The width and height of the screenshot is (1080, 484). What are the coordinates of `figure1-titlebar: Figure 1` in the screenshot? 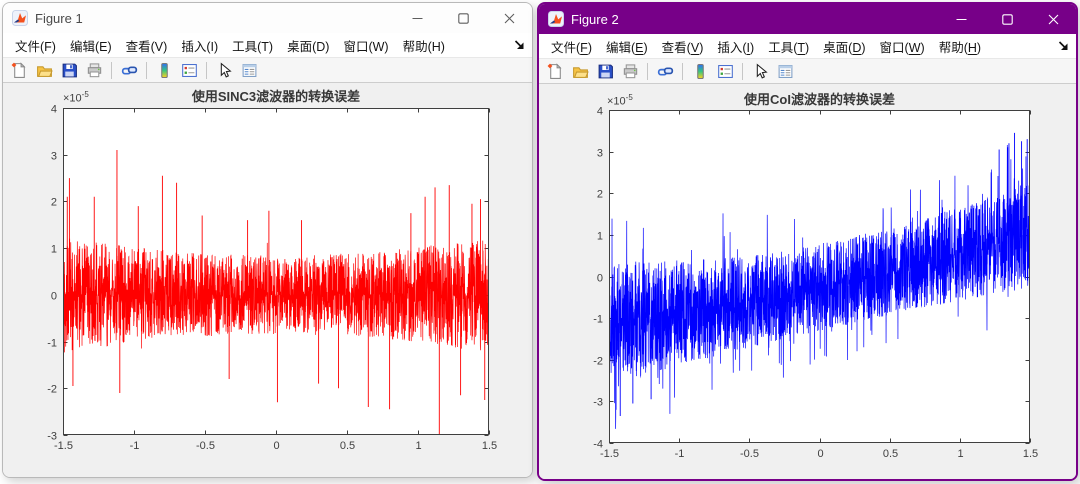 It's located at (267, 18).